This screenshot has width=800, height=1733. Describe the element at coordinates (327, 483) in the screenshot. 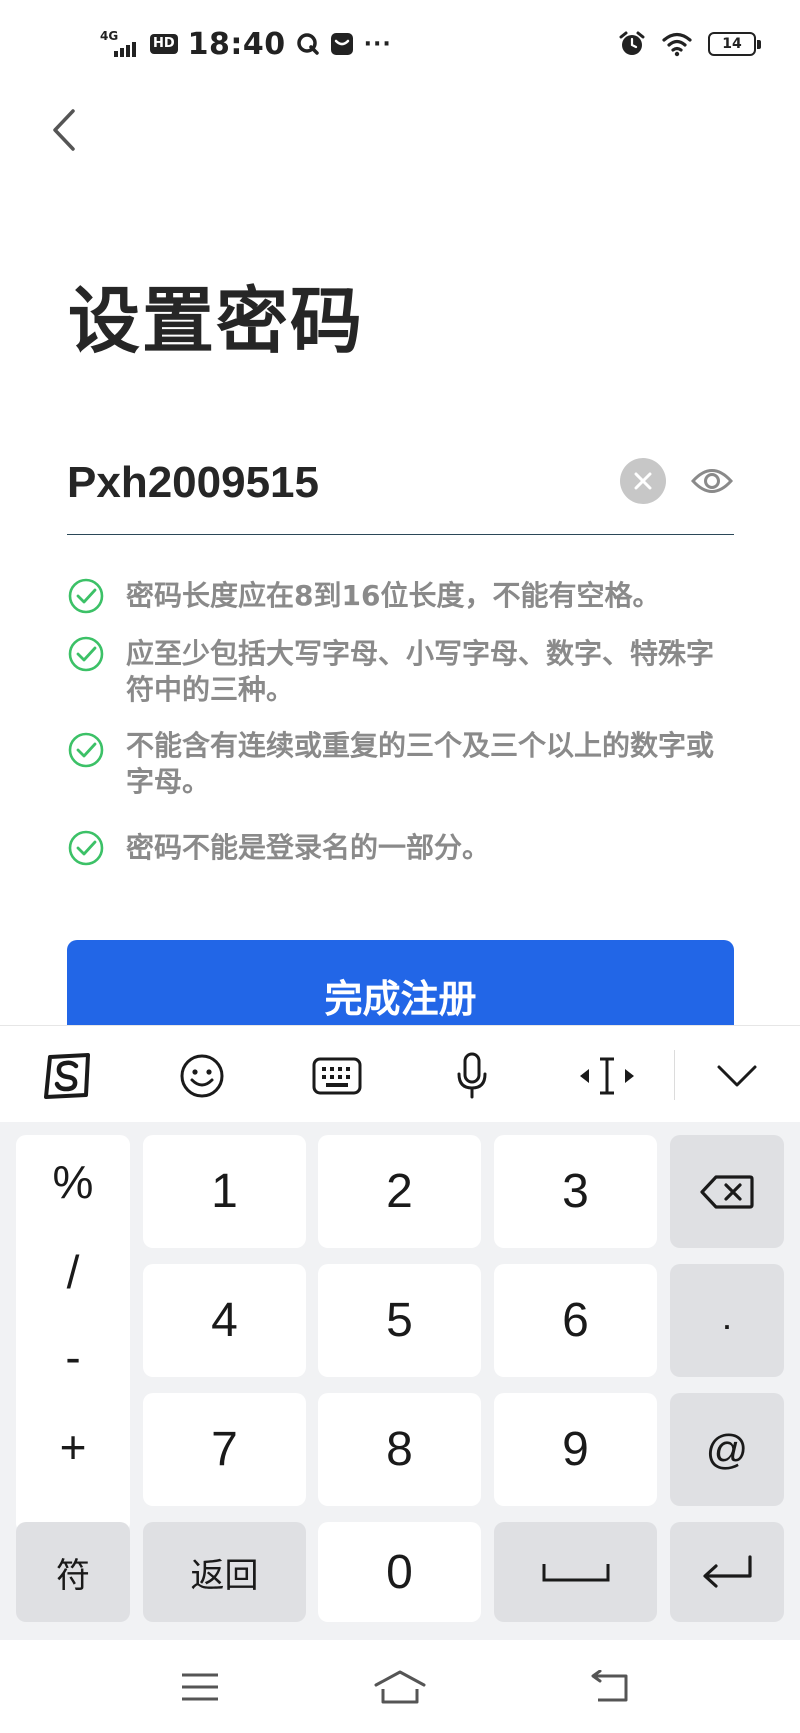

I see `password-input` at that location.